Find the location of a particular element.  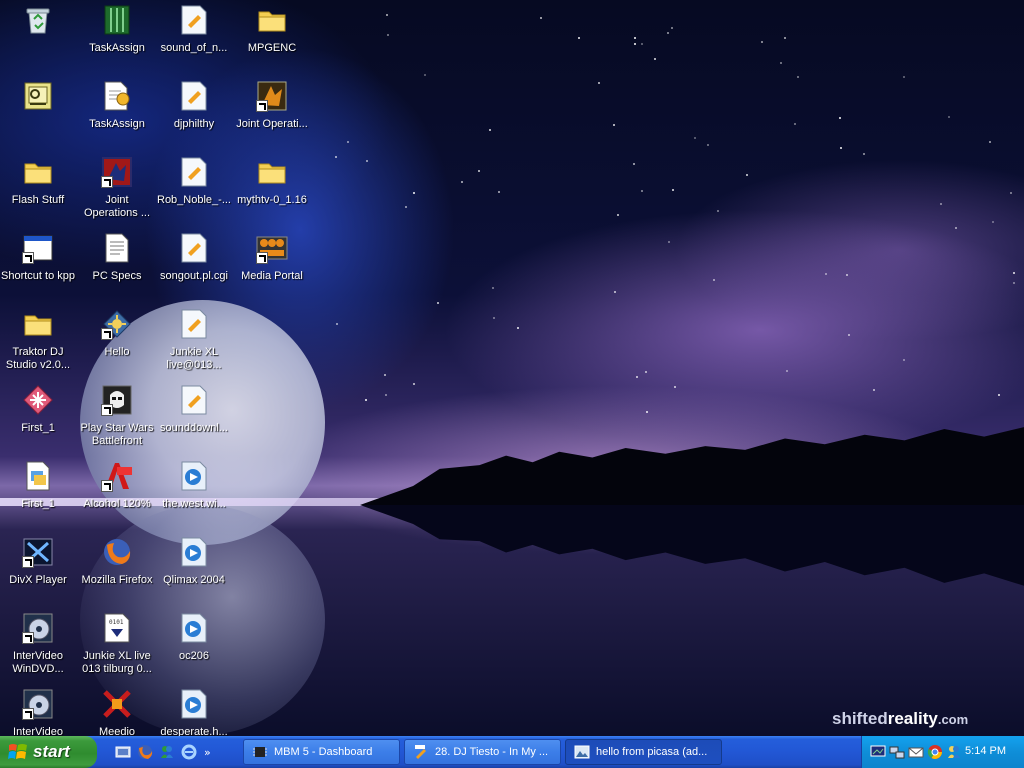

mail-icon is located at coordinates (916, 752).